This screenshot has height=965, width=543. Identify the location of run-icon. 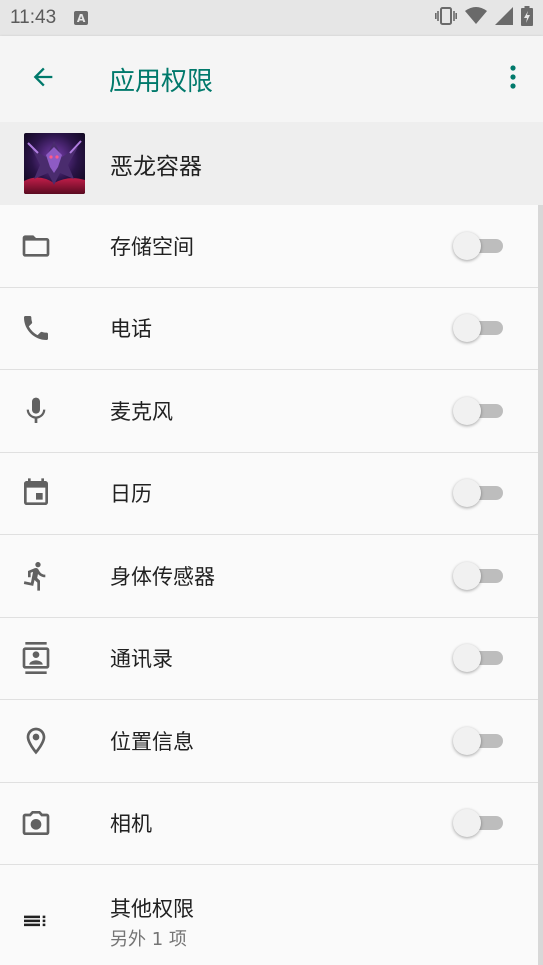
(36, 576).